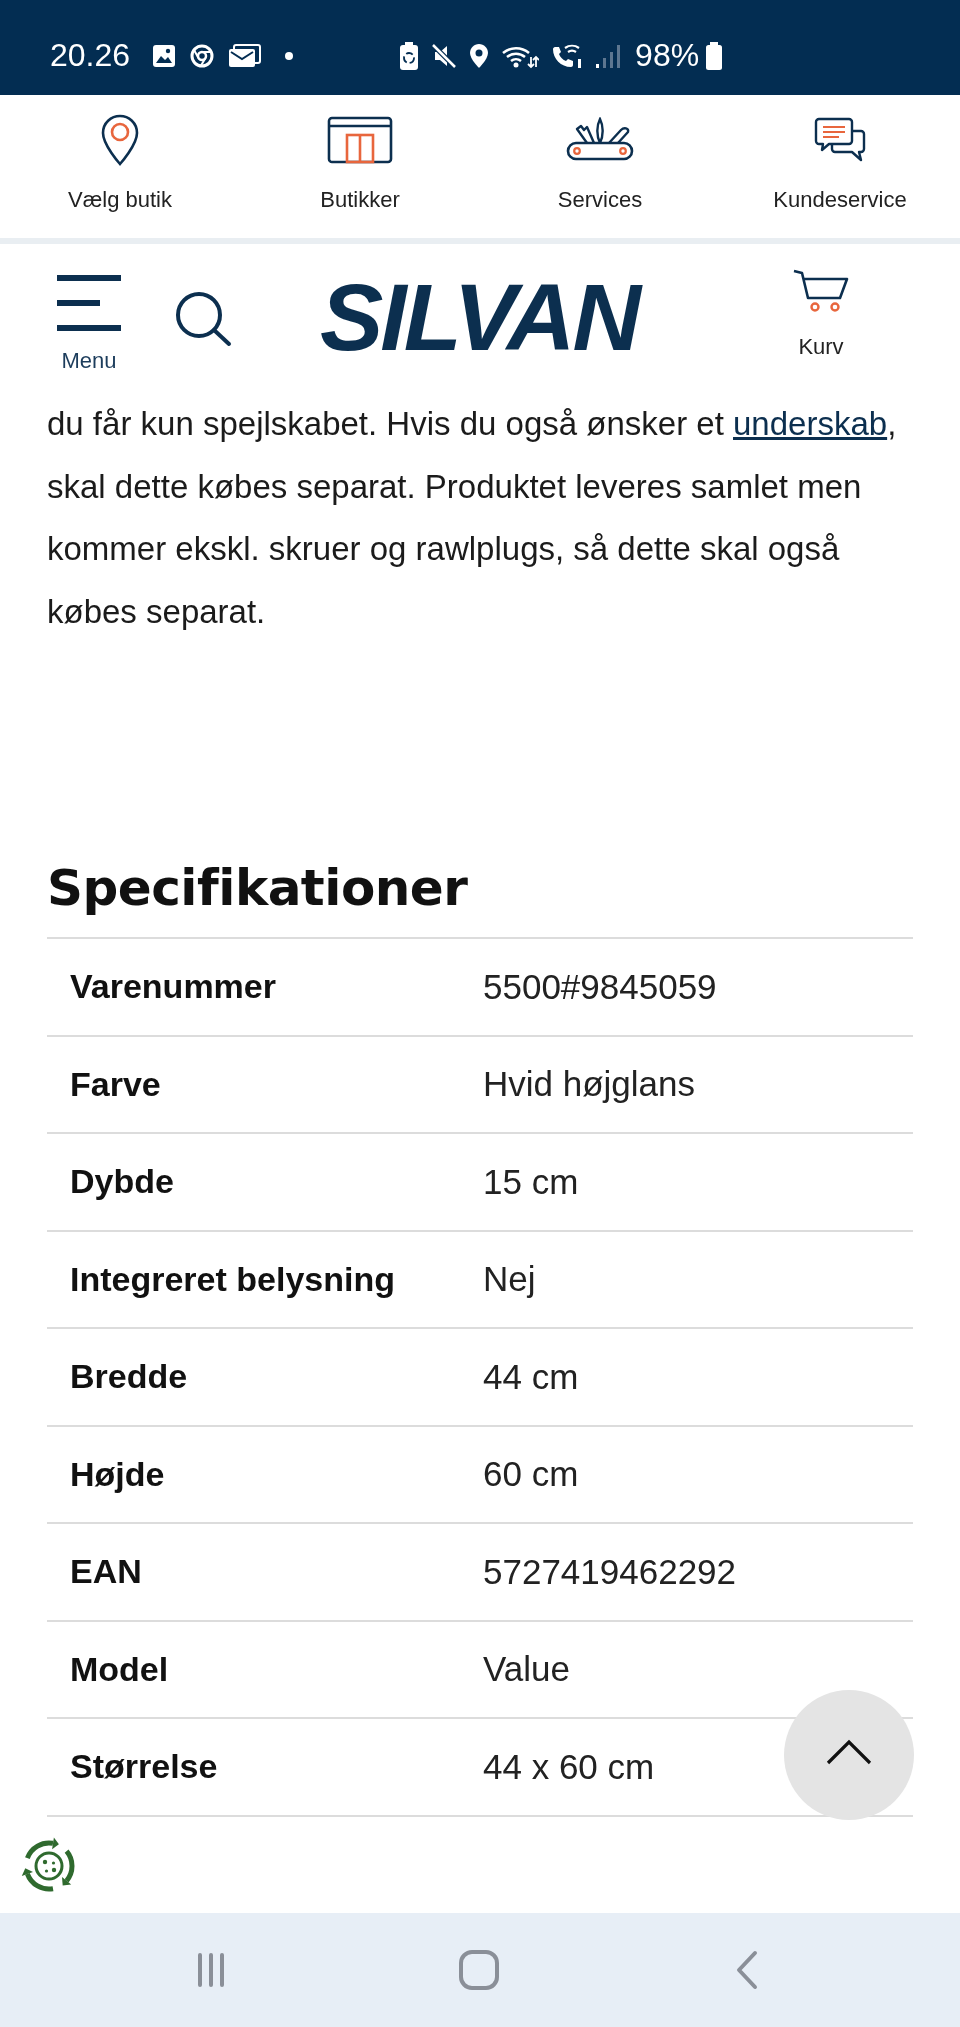 This screenshot has height=2027, width=960. What do you see at coordinates (600, 140) in the screenshot?
I see `multi-tool-icon` at bounding box center [600, 140].